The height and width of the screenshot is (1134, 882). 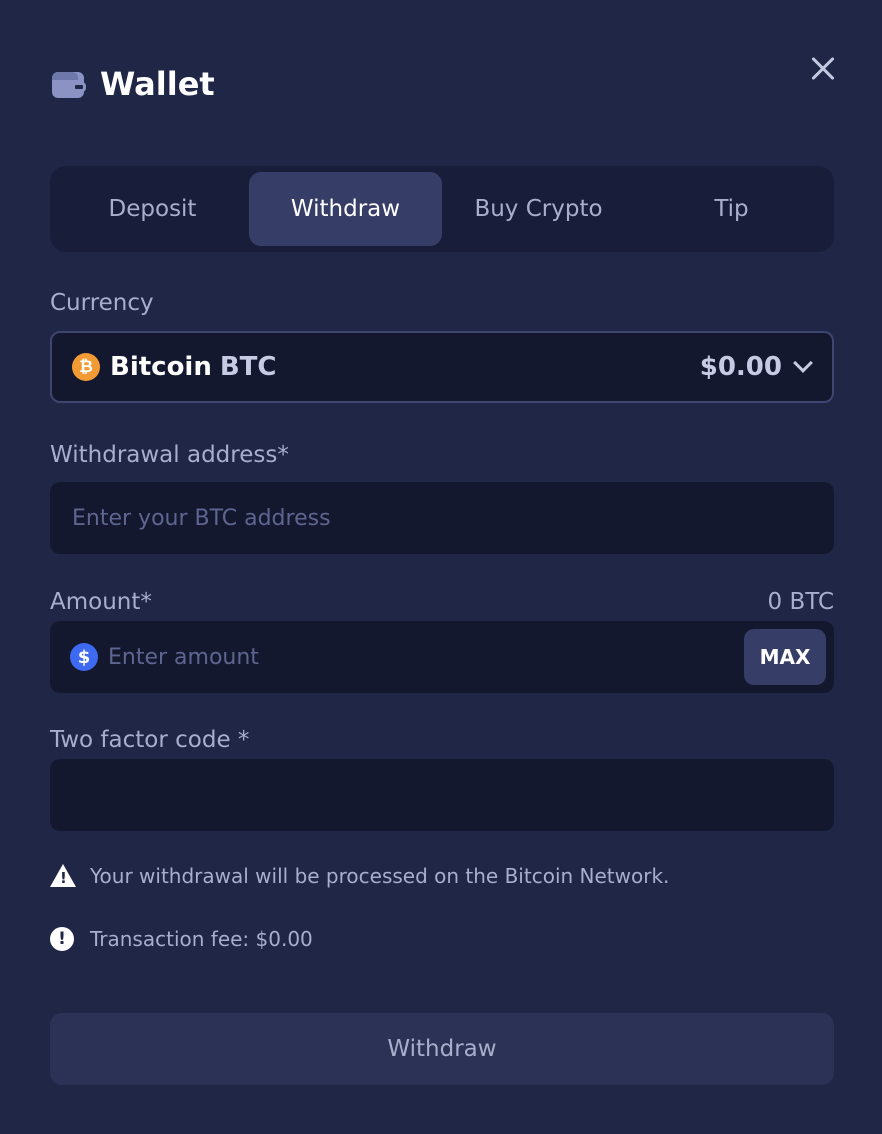 What do you see at coordinates (62, 939) in the screenshot?
I see `alert-circle-icon: !` at bounding box center [62, 939].